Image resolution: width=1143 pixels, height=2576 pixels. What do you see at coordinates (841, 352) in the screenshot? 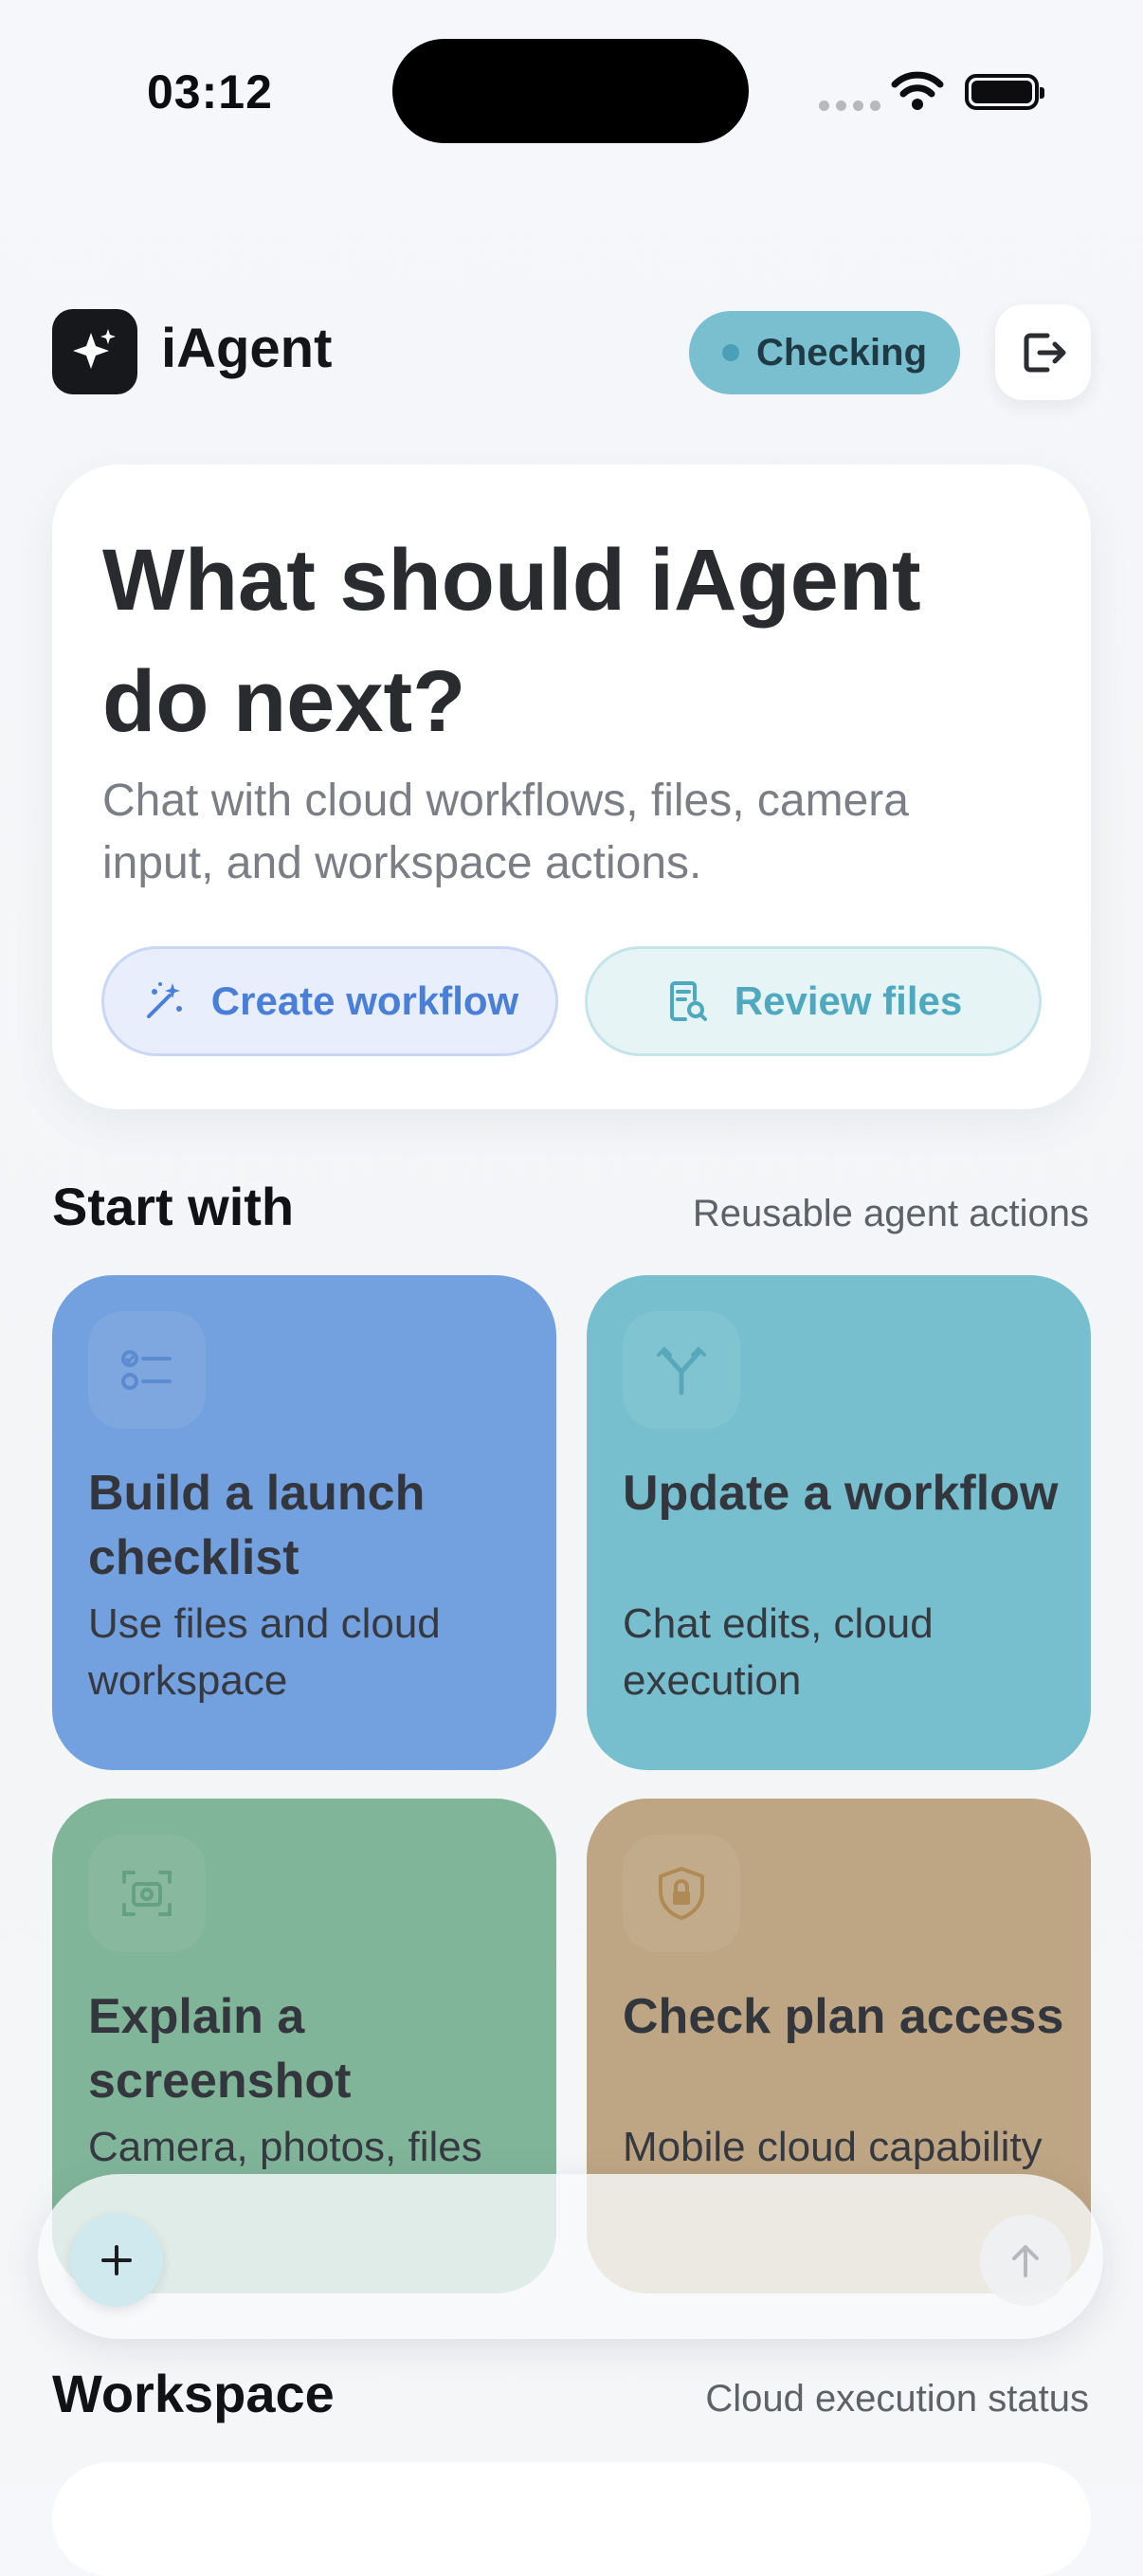
I see `connection-status-label: Checking` at bounding box center [841, 352].